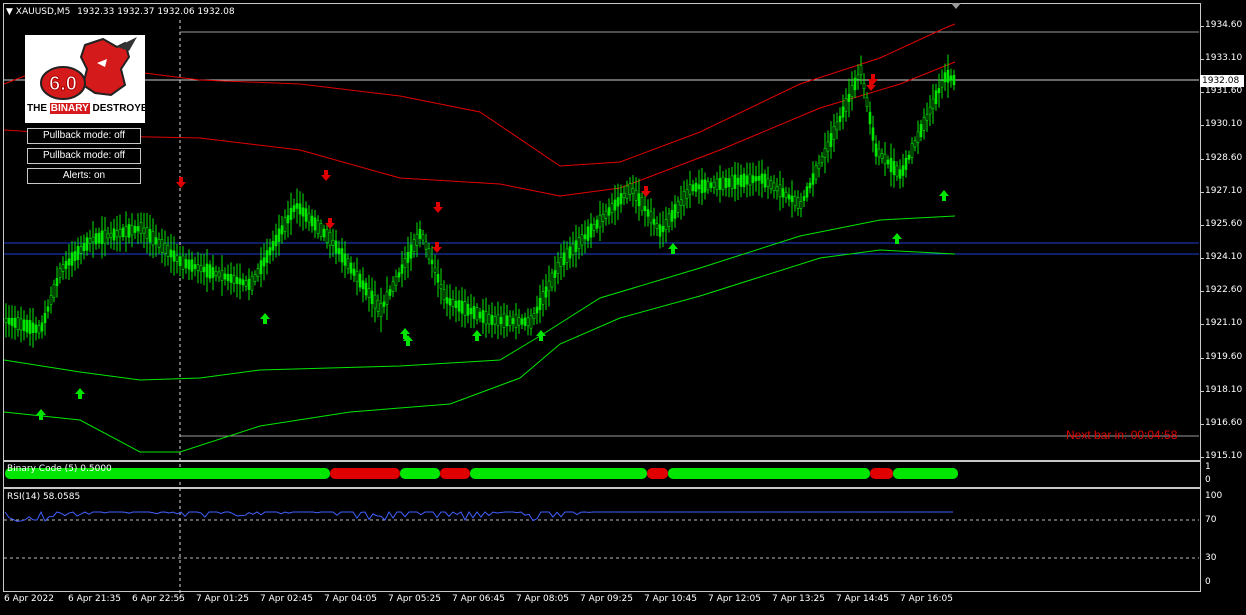 Image resolution: width=1246 pixels, height=615 pixels. Describe the element at coordinates (1224, 356) in the screenshot. I see `price-label: 1919.60` at that location.